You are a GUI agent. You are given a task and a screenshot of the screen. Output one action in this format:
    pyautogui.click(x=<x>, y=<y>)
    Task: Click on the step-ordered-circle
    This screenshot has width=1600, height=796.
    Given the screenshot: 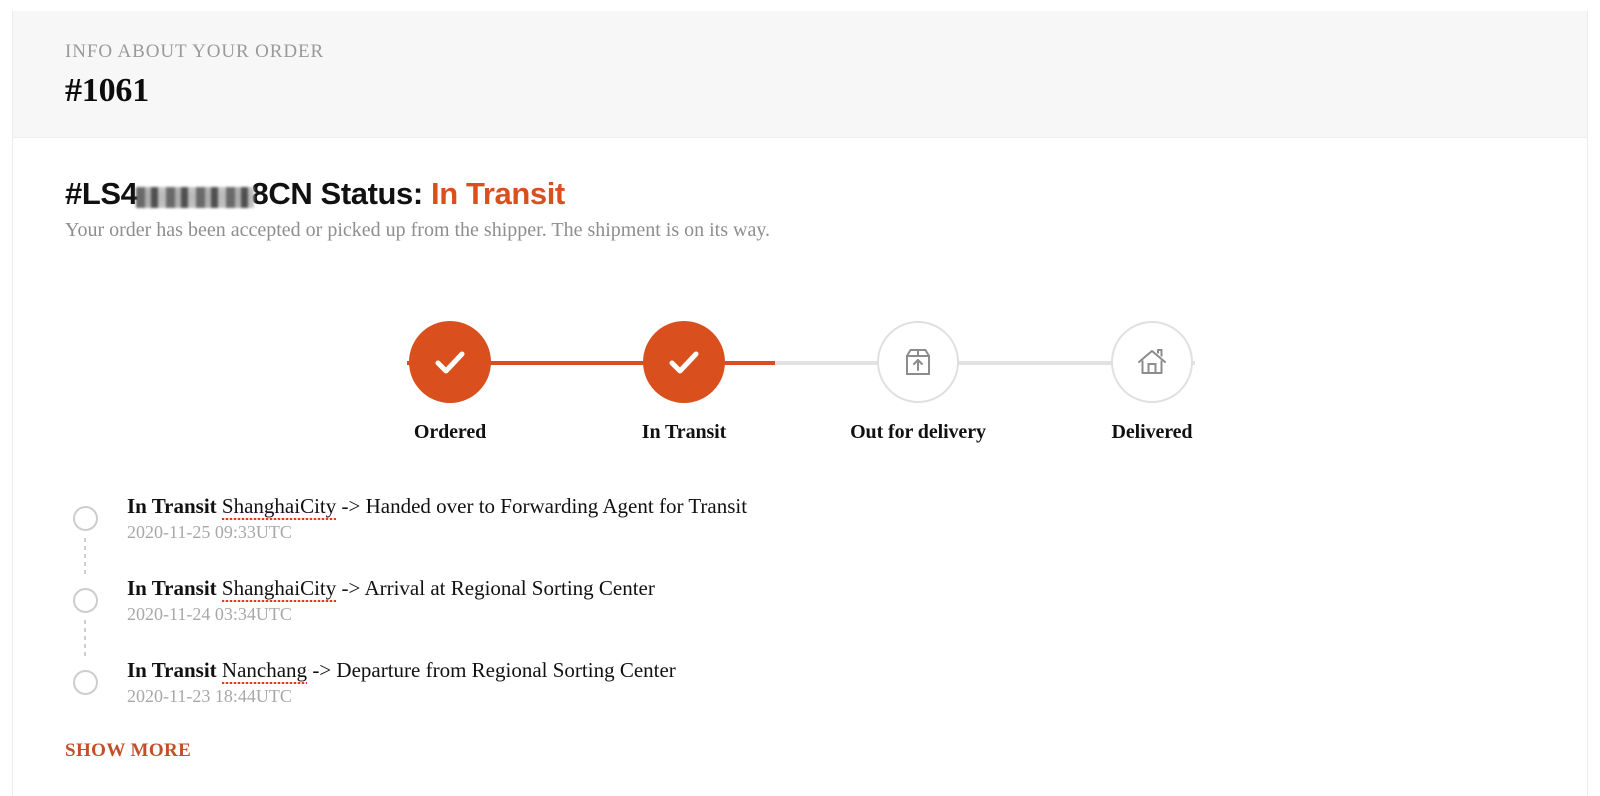 What is the action you would take?
    pyautogui.click(x=450, y=362)
    